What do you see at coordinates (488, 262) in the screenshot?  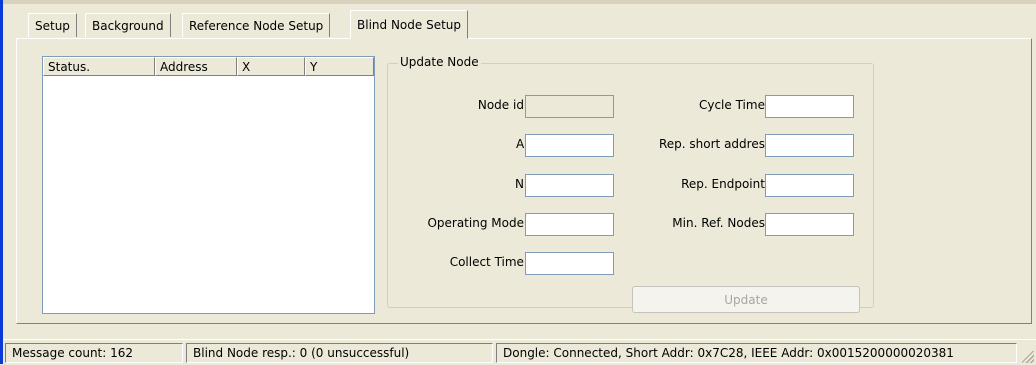 I see `collect-time-label: Collect Time:` at bounding box center [488, 262].